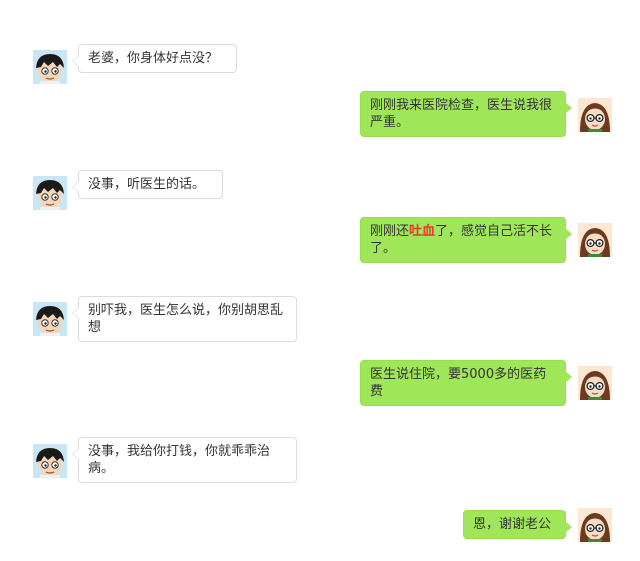 The image size is (640, 561). Describe the element at coordinates (512, 524) in the screenshot. I see `message-text: 恩，谢谢老公` at that location.